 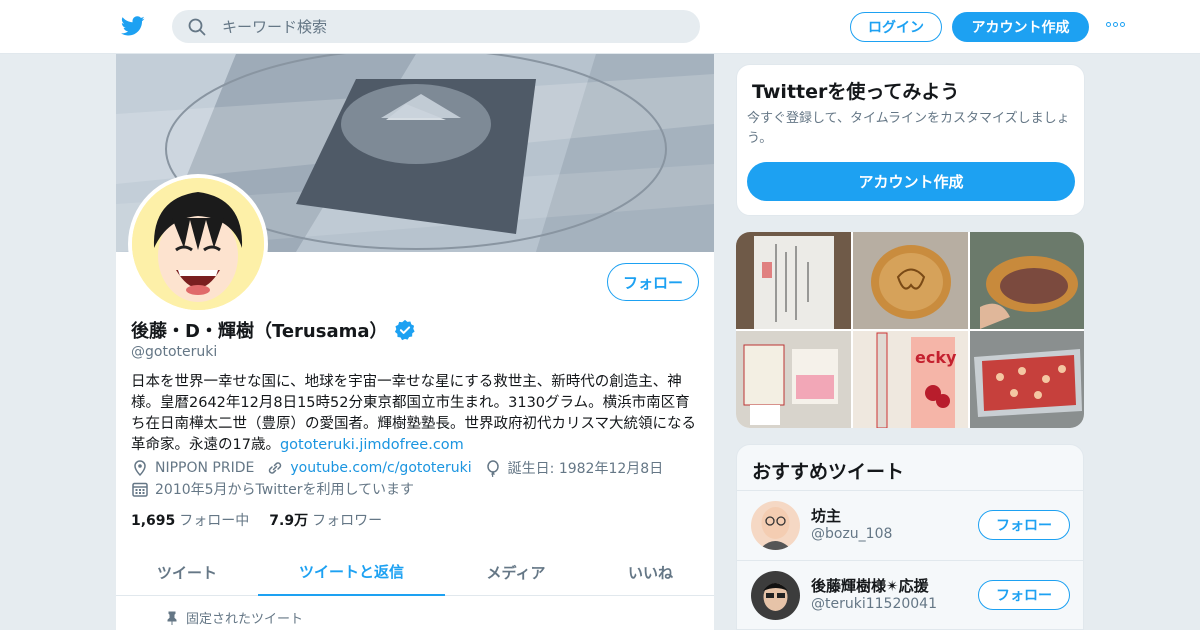 I want to click on svg-text: ecky, so click(x=936, y=357).